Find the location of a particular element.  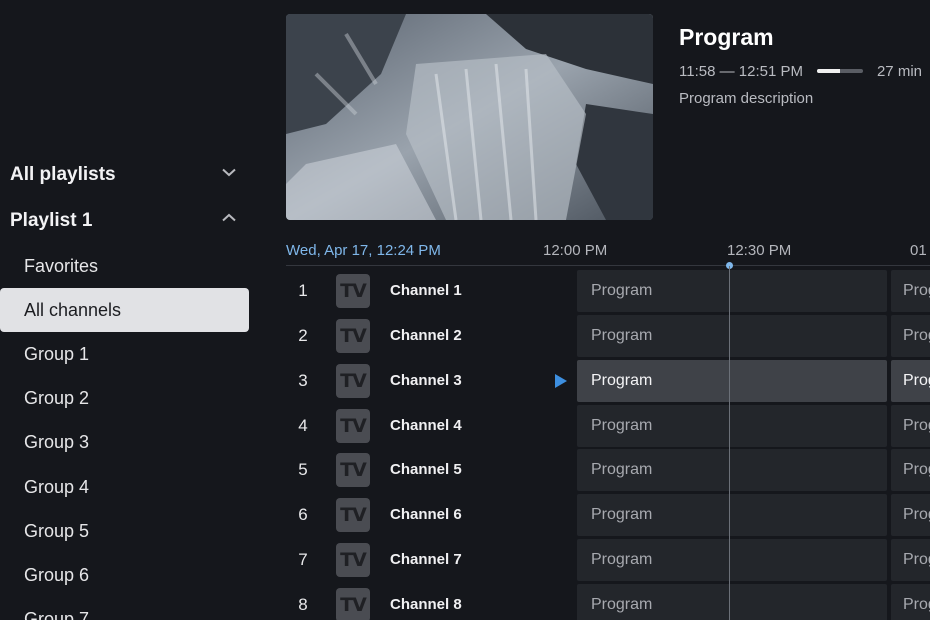

sidebar-item-group-3: Group 3 is located at coordinates (124, 442).